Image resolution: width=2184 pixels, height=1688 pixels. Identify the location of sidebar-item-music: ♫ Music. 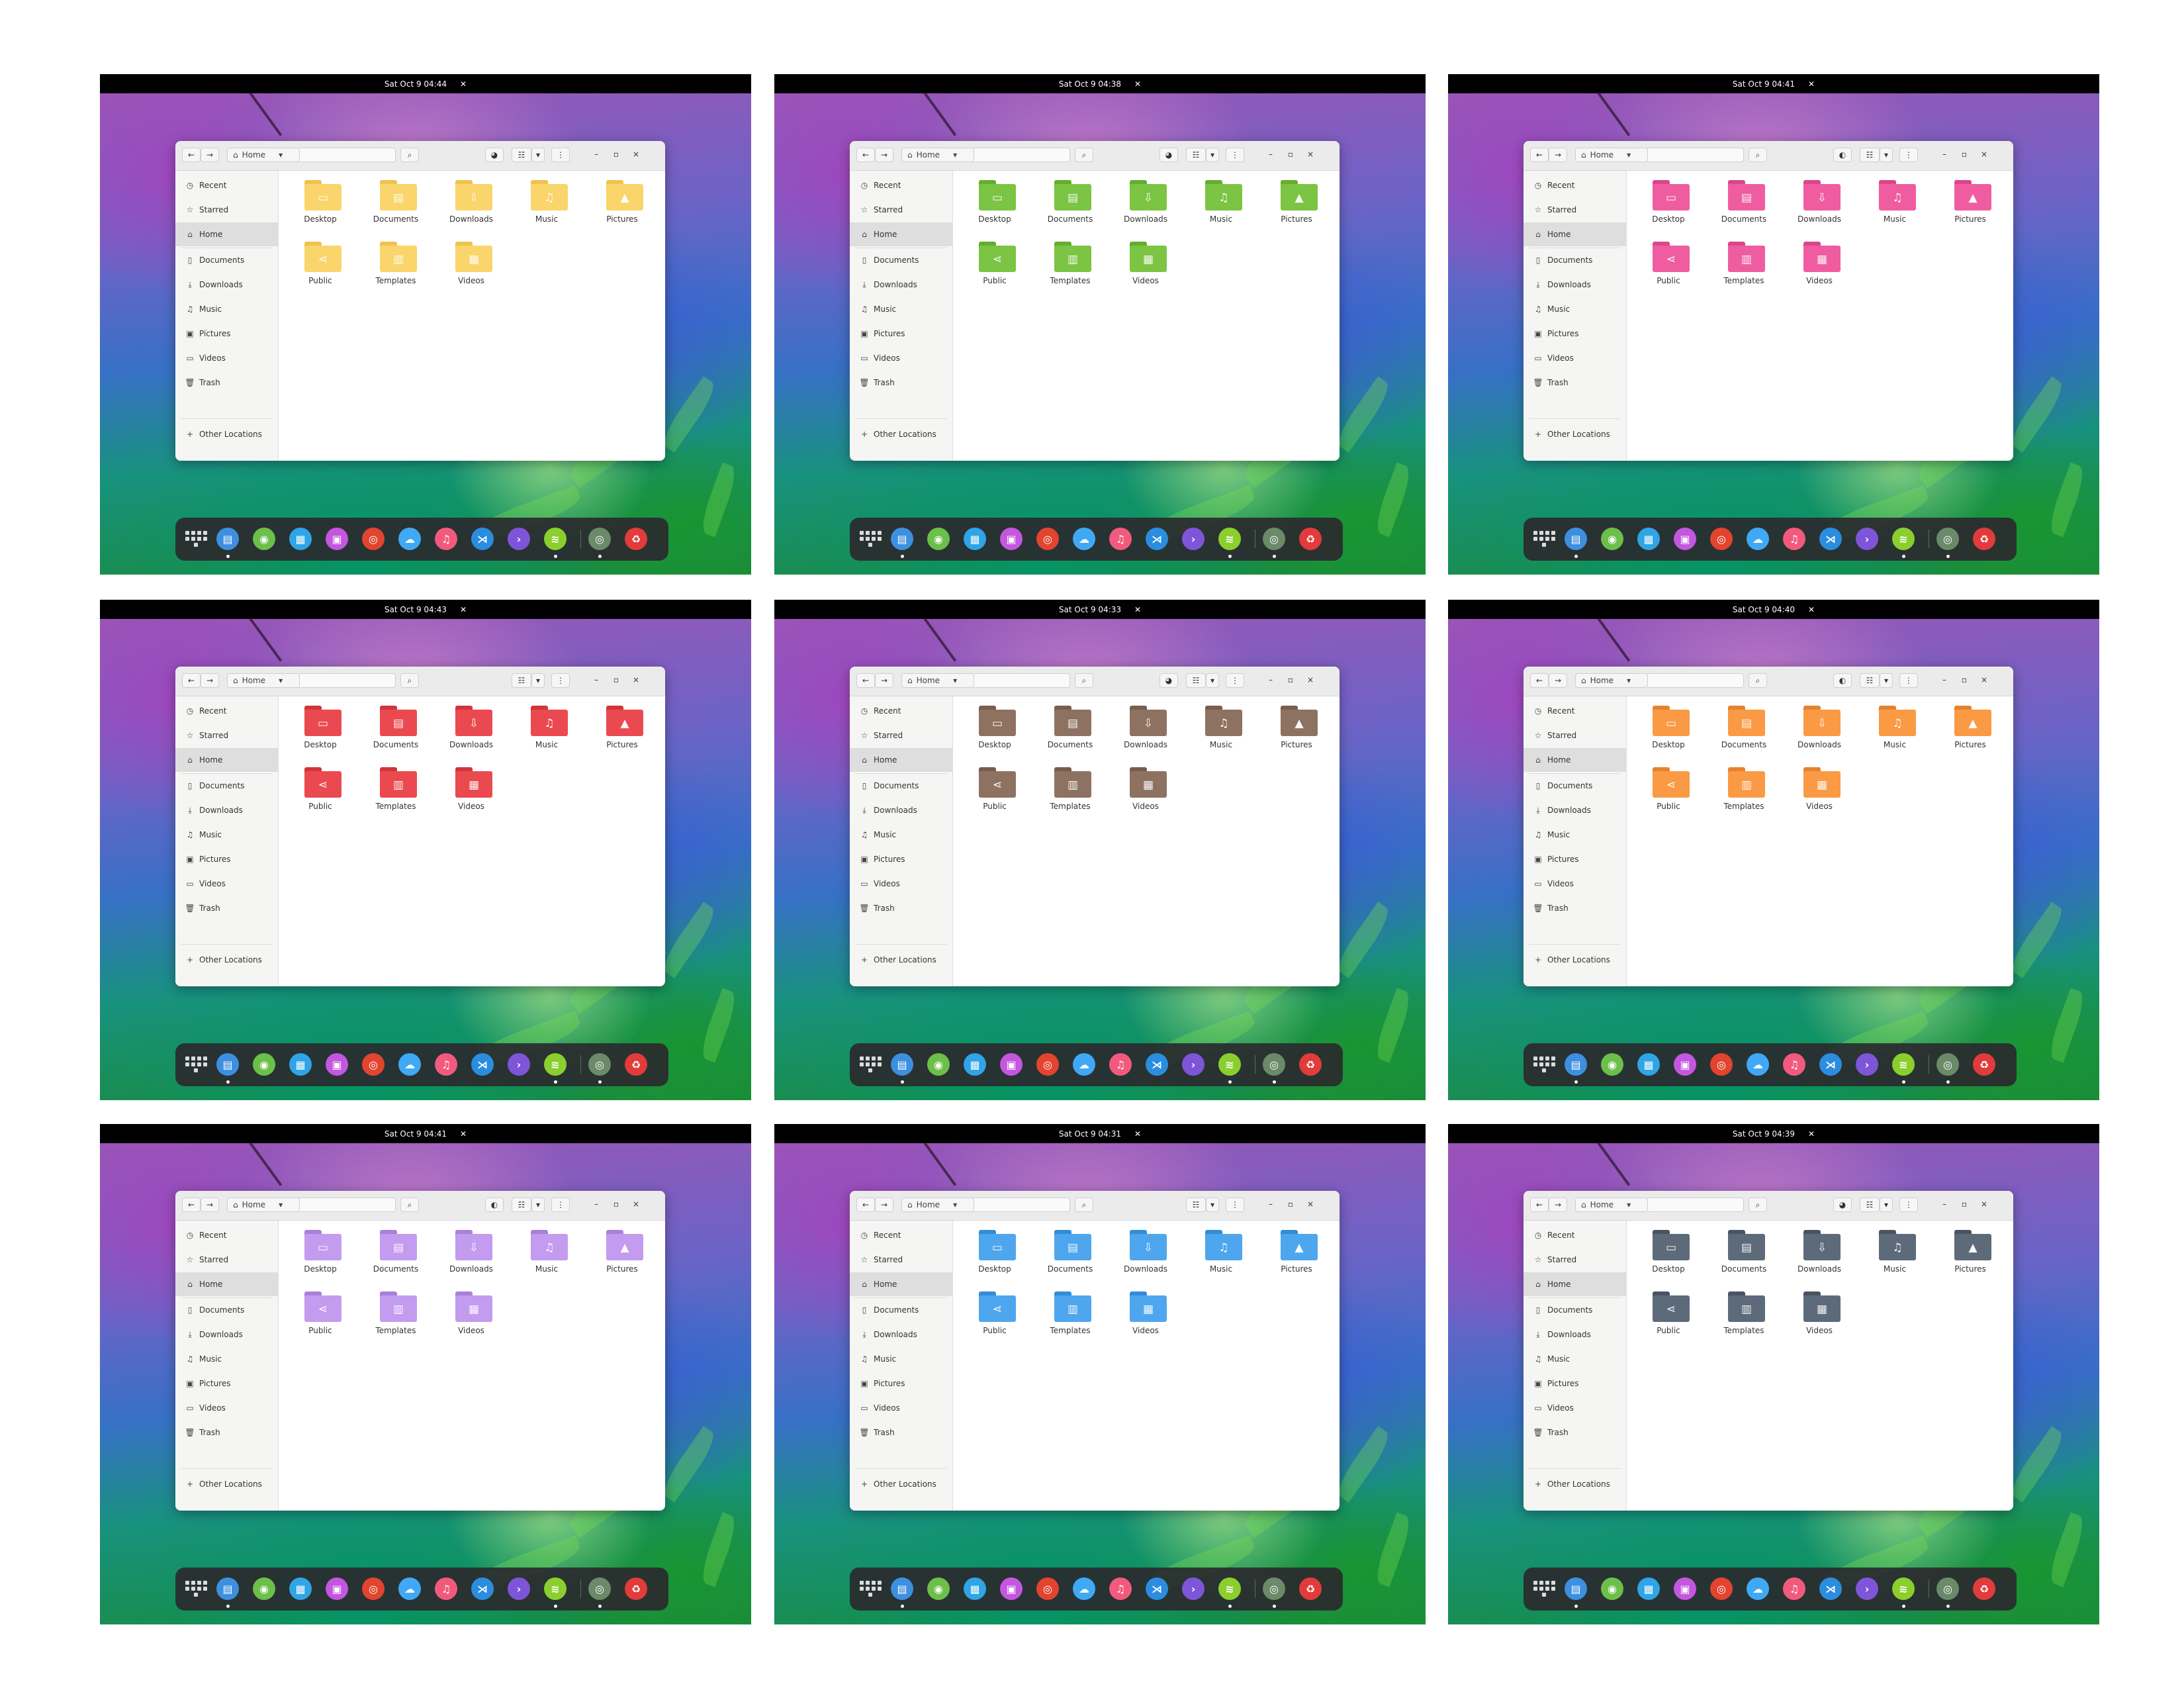
(1575, 1359).